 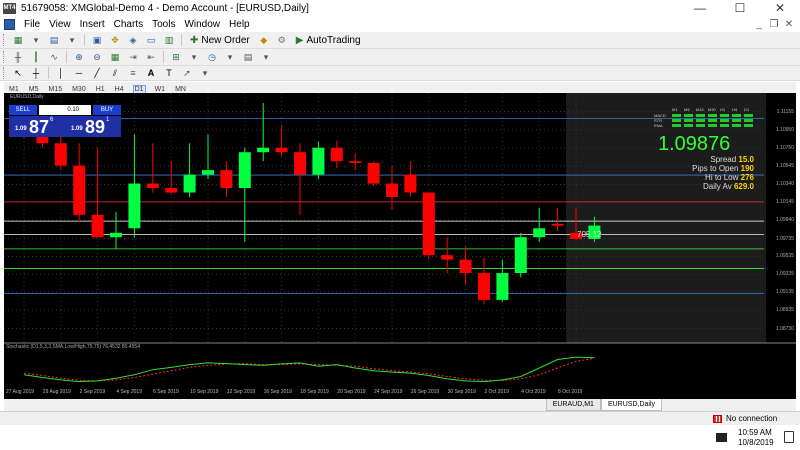 I want to click on profiles-icon: ▤, so click(x=54, y=40).